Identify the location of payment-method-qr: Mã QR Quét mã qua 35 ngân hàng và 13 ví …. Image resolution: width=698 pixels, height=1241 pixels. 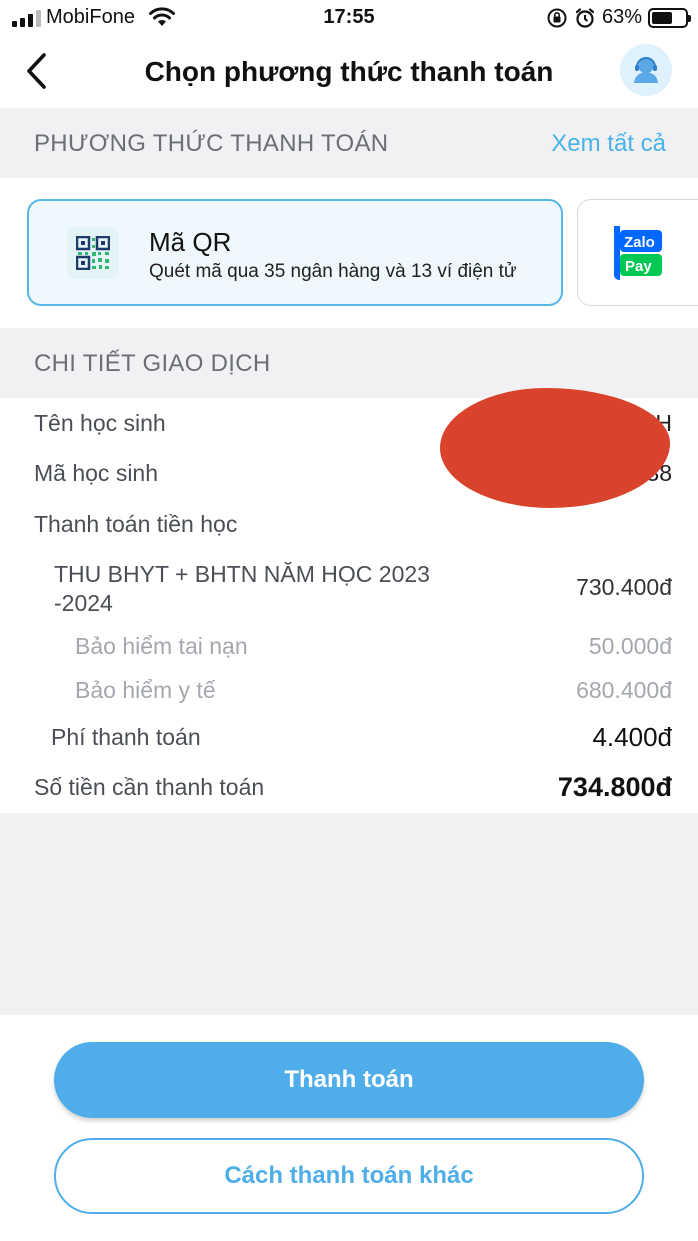
(295, 252).